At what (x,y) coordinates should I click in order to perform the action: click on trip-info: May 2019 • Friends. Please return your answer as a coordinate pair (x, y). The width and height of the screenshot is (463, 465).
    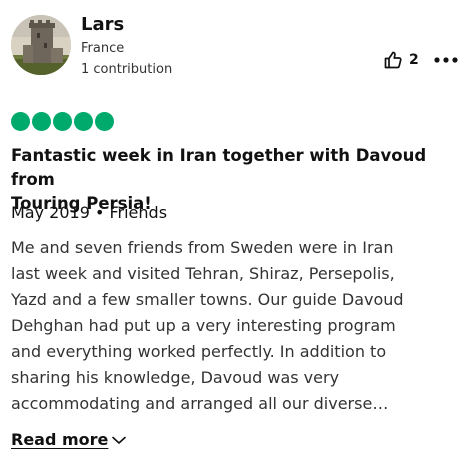
    Looking at the image, I should click on (89, 212).